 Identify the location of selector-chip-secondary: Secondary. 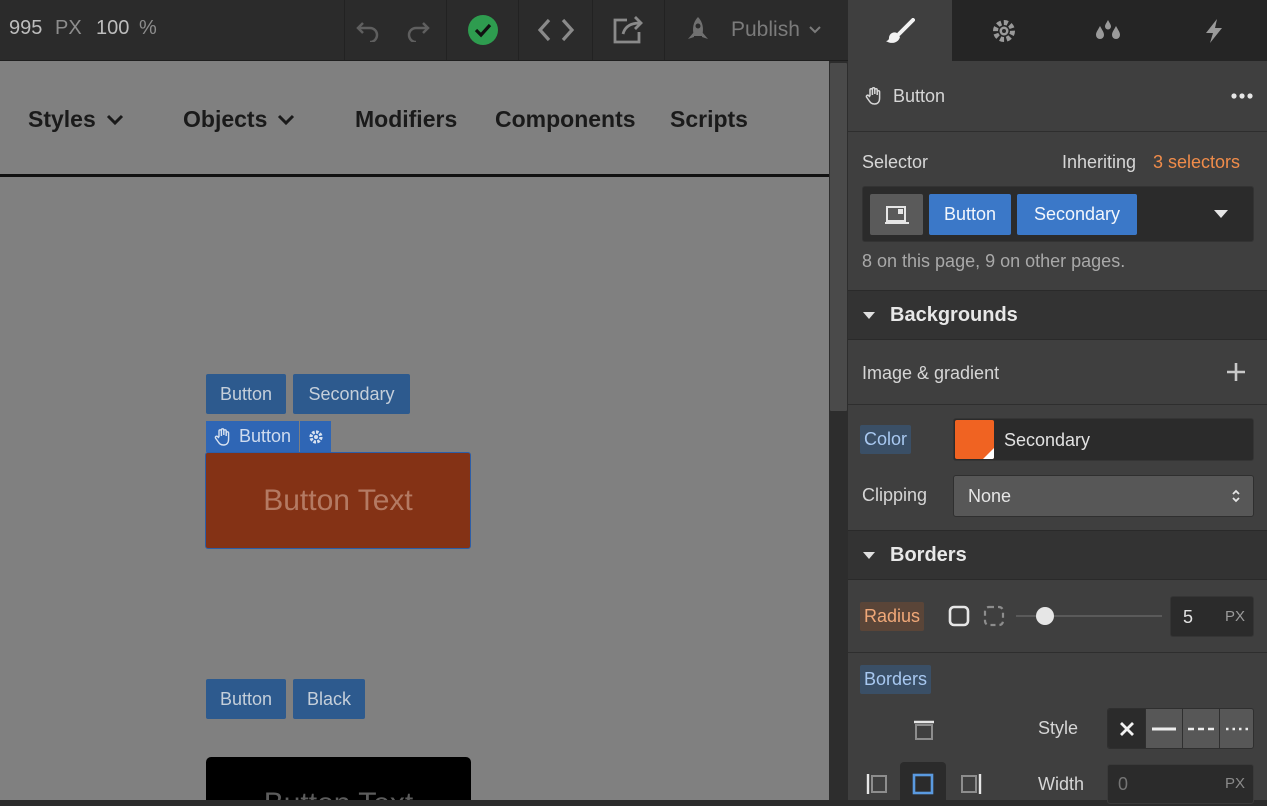
(1077, 214).